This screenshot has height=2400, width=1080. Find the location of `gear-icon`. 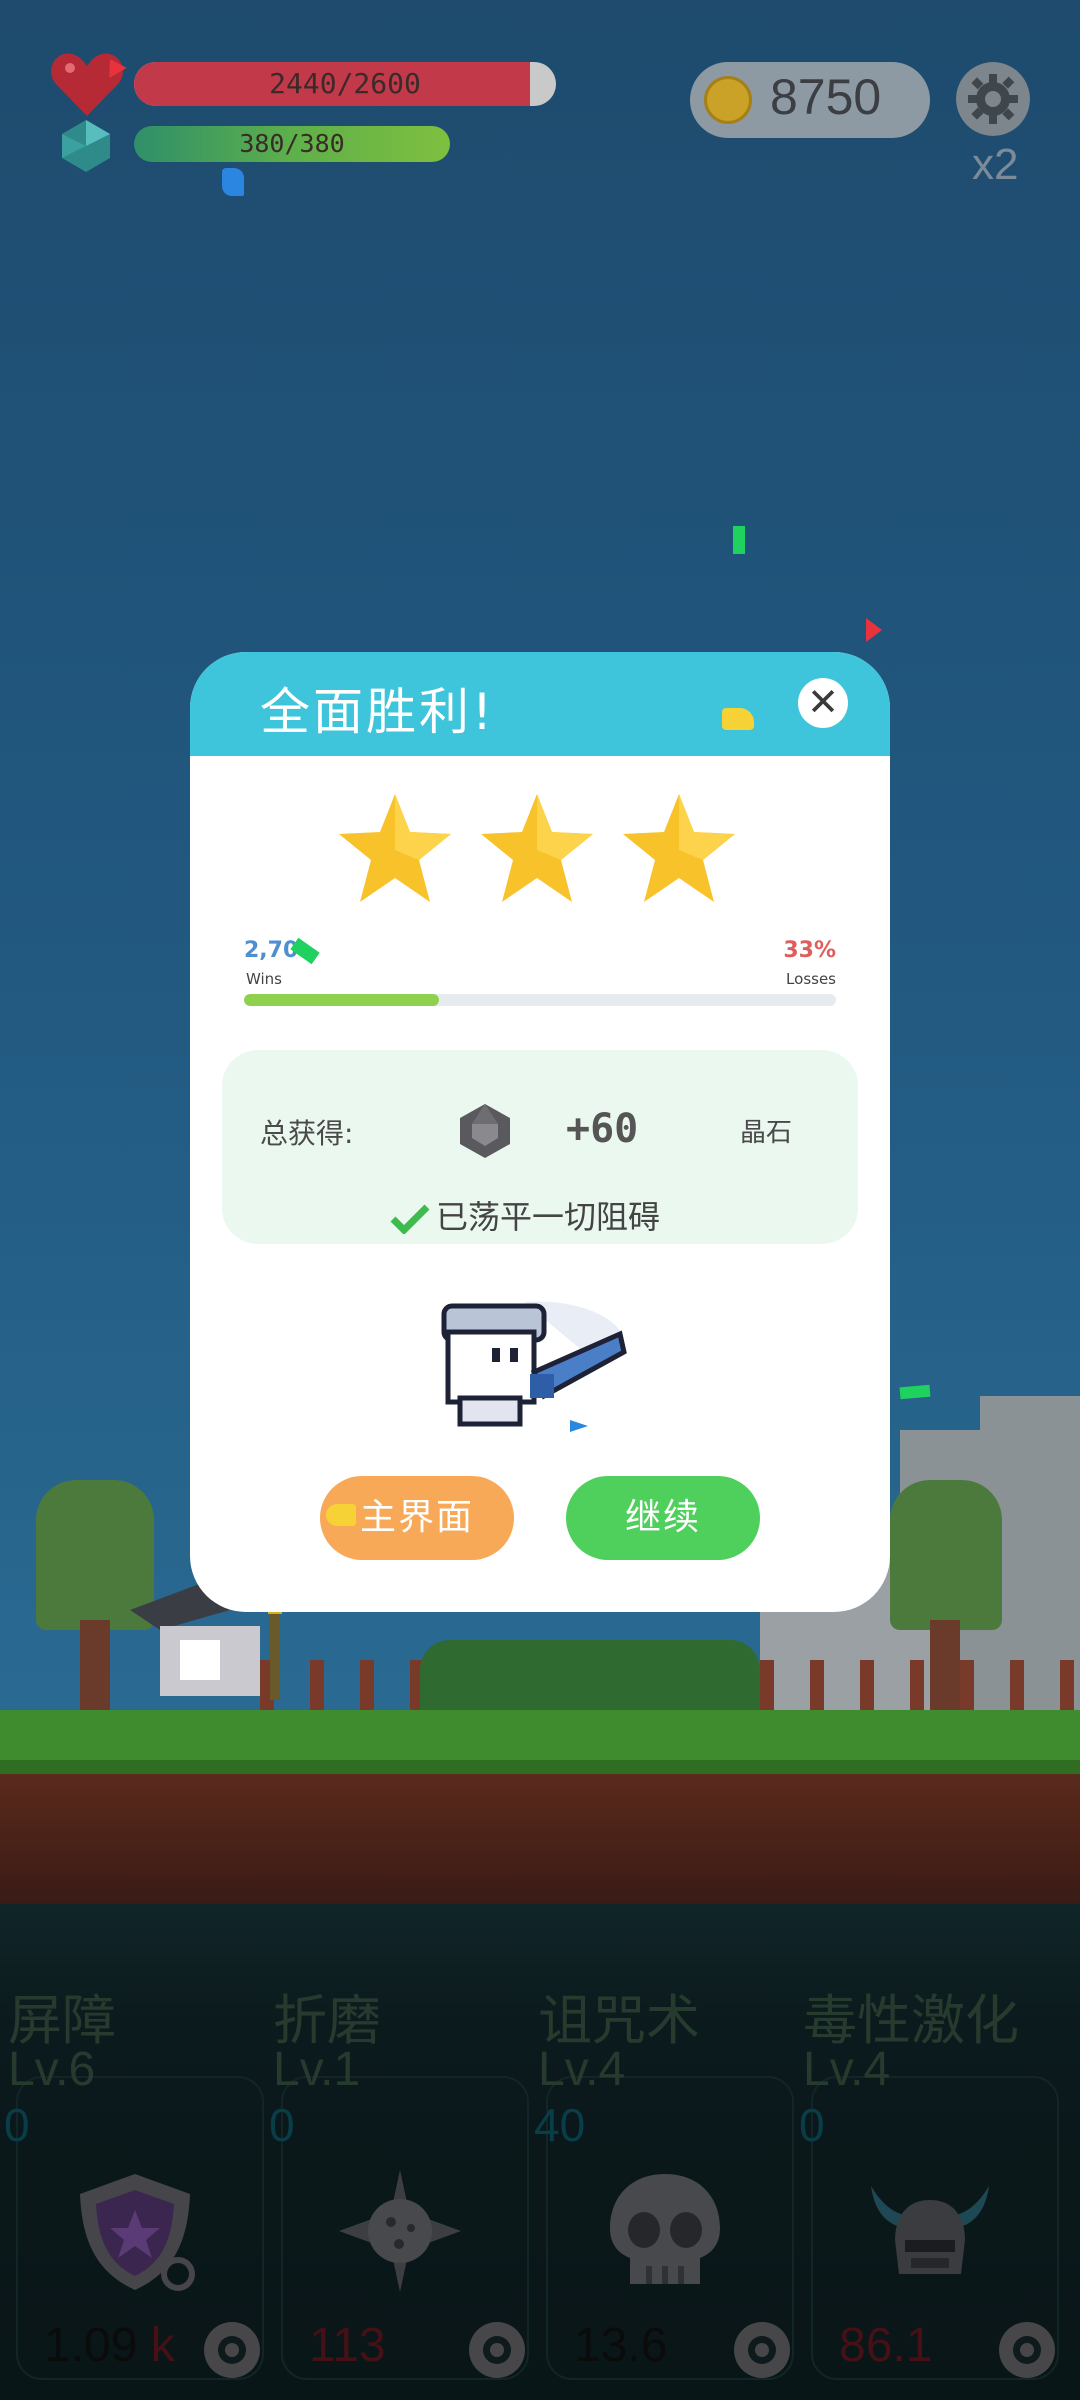

gear-icon is located at coordinates (993, 99).